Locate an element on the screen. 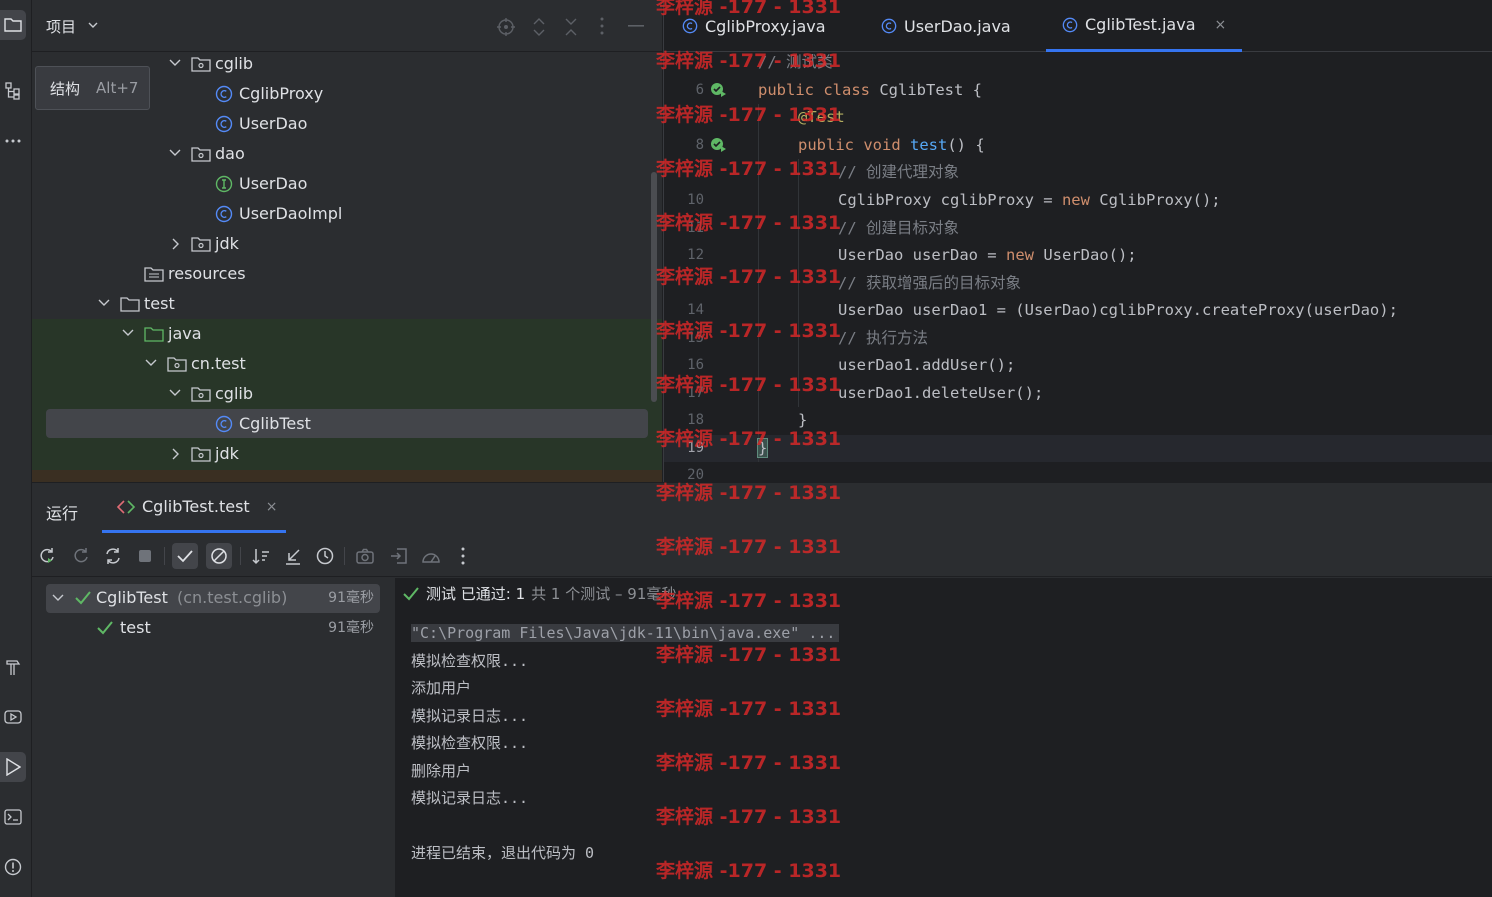 This screenshot has height=897, width=1492. tree-item-label: jdk is located at coordinates (227, 453).